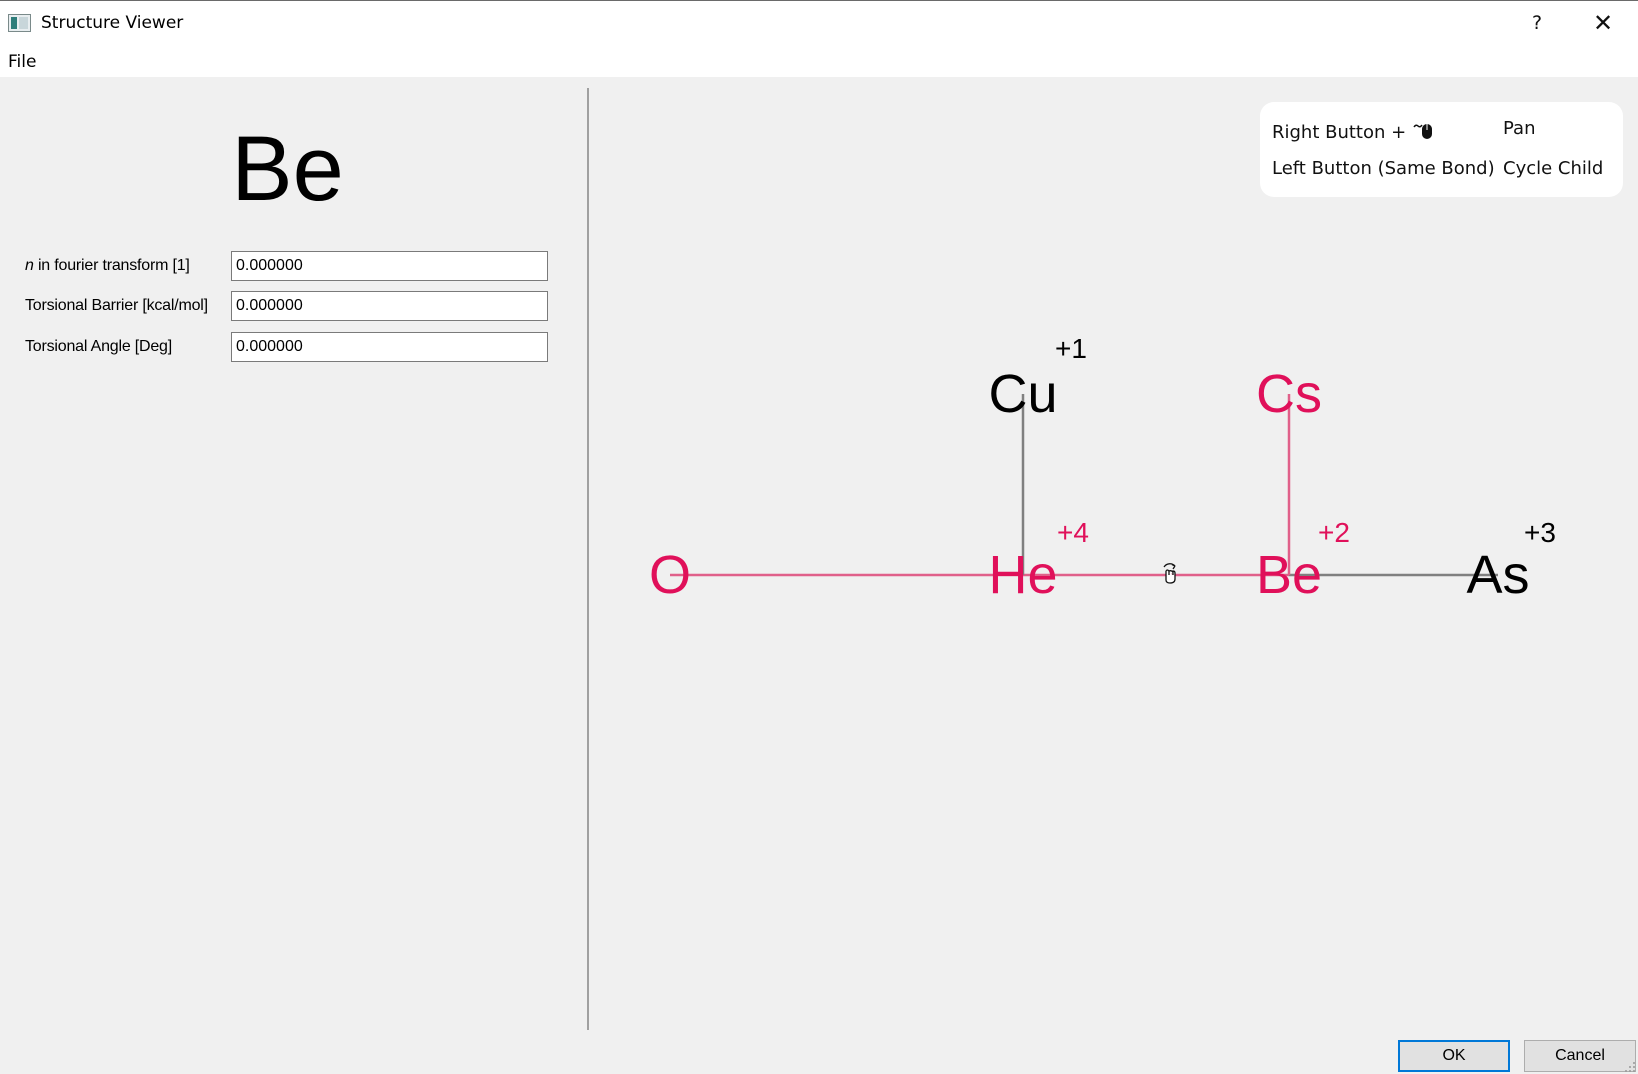 This screenshot has height=1074, width=1638. I want to click on fourier-n-input, so click(389, 266).